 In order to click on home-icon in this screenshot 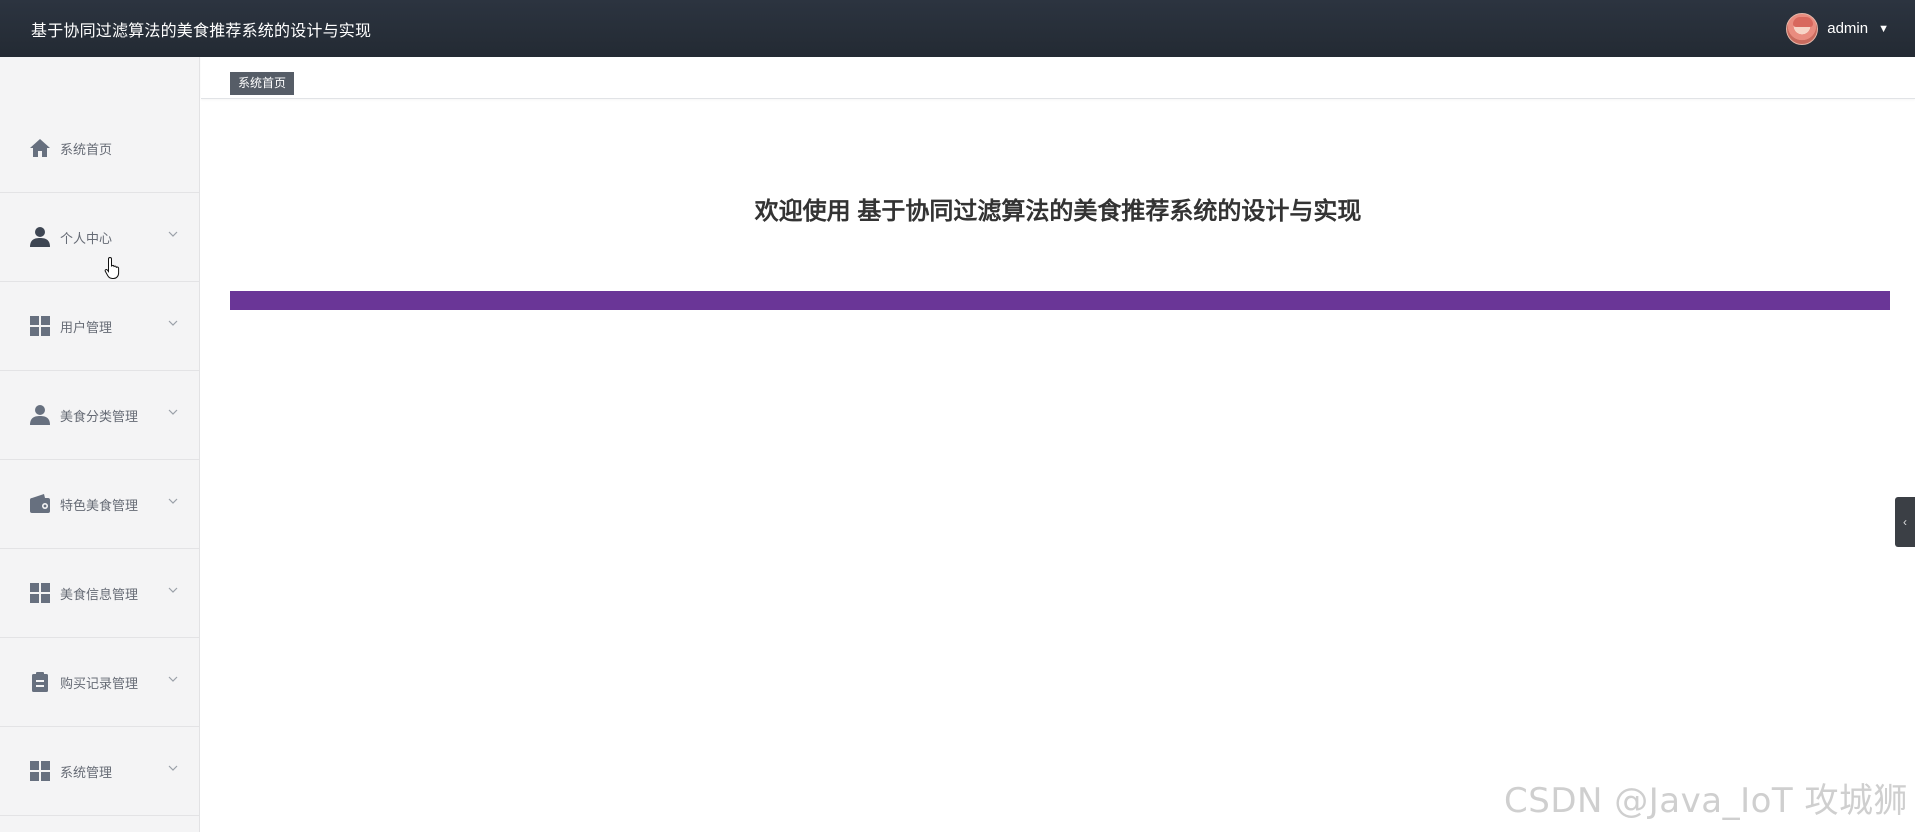, I will do `click(40, 148)`.